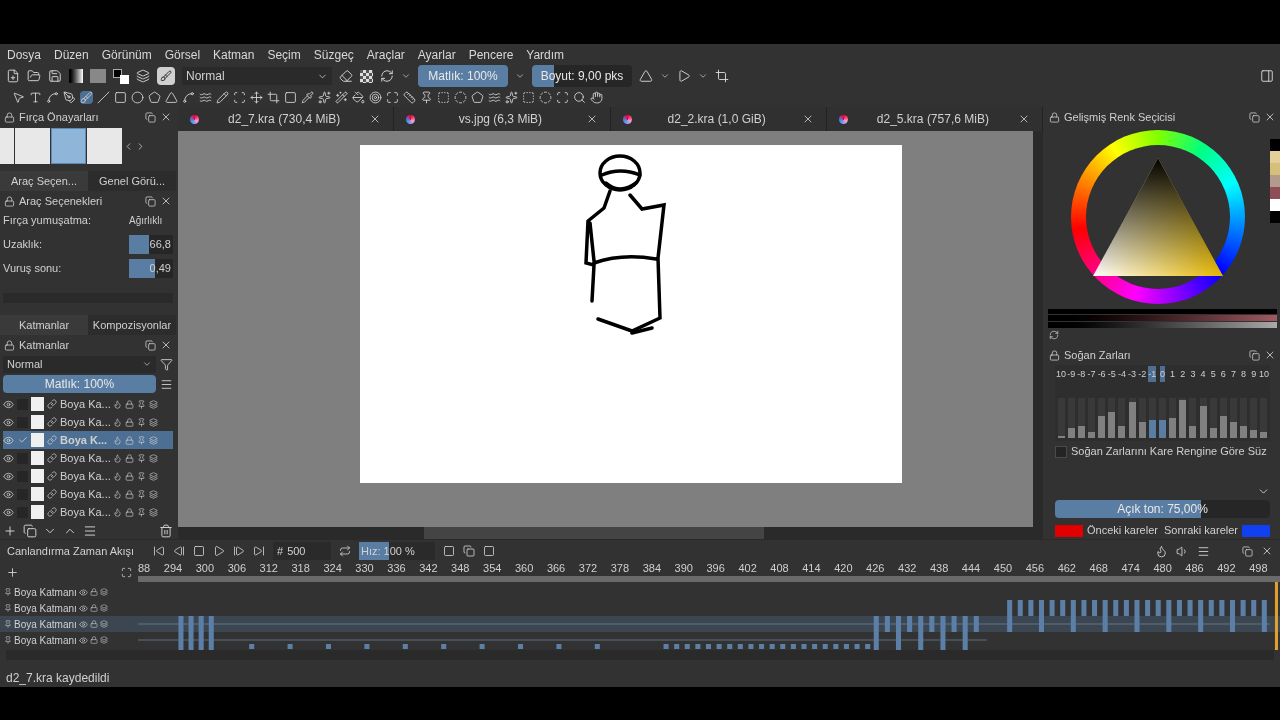  Describe the element at coordinates (86, 97) in the screenshot. I see `brush-icon` at that location.